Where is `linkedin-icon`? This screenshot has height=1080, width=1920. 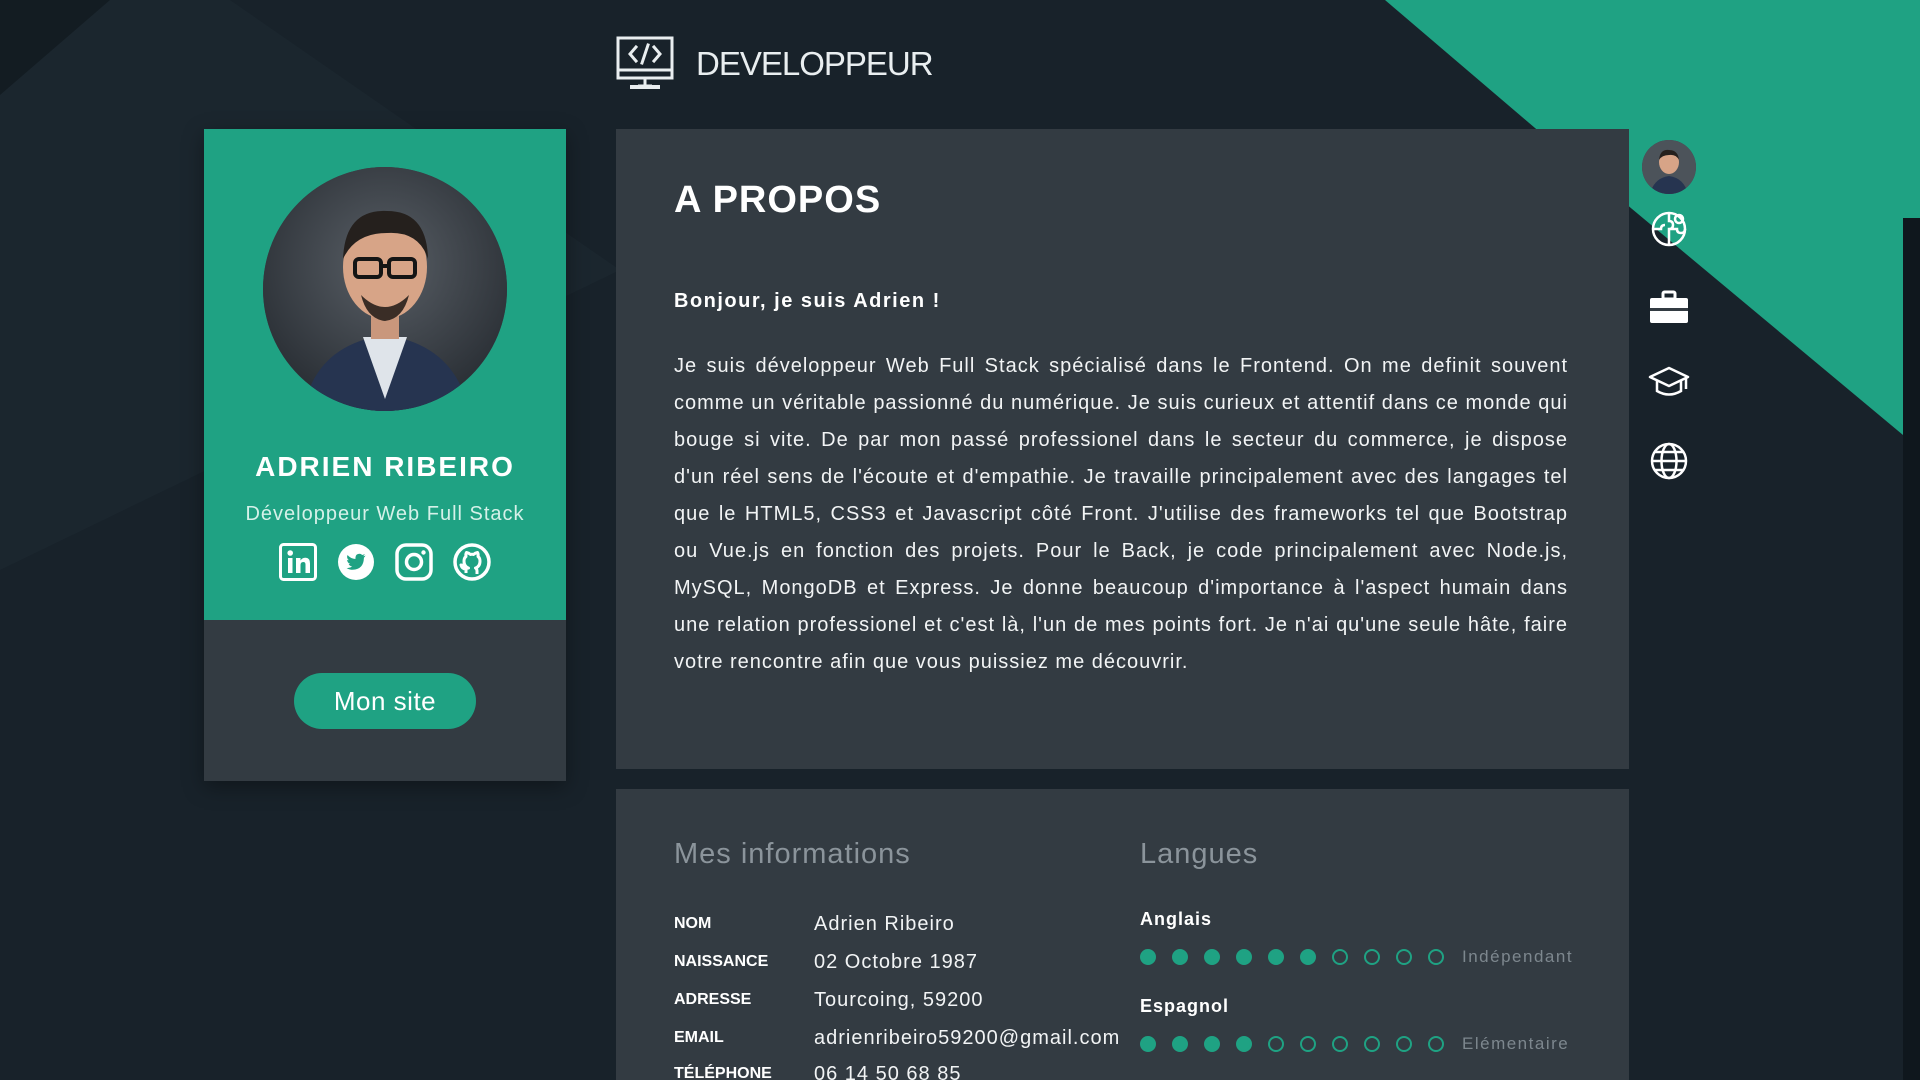
linkedin-icon is located at coordinates (298, 562).